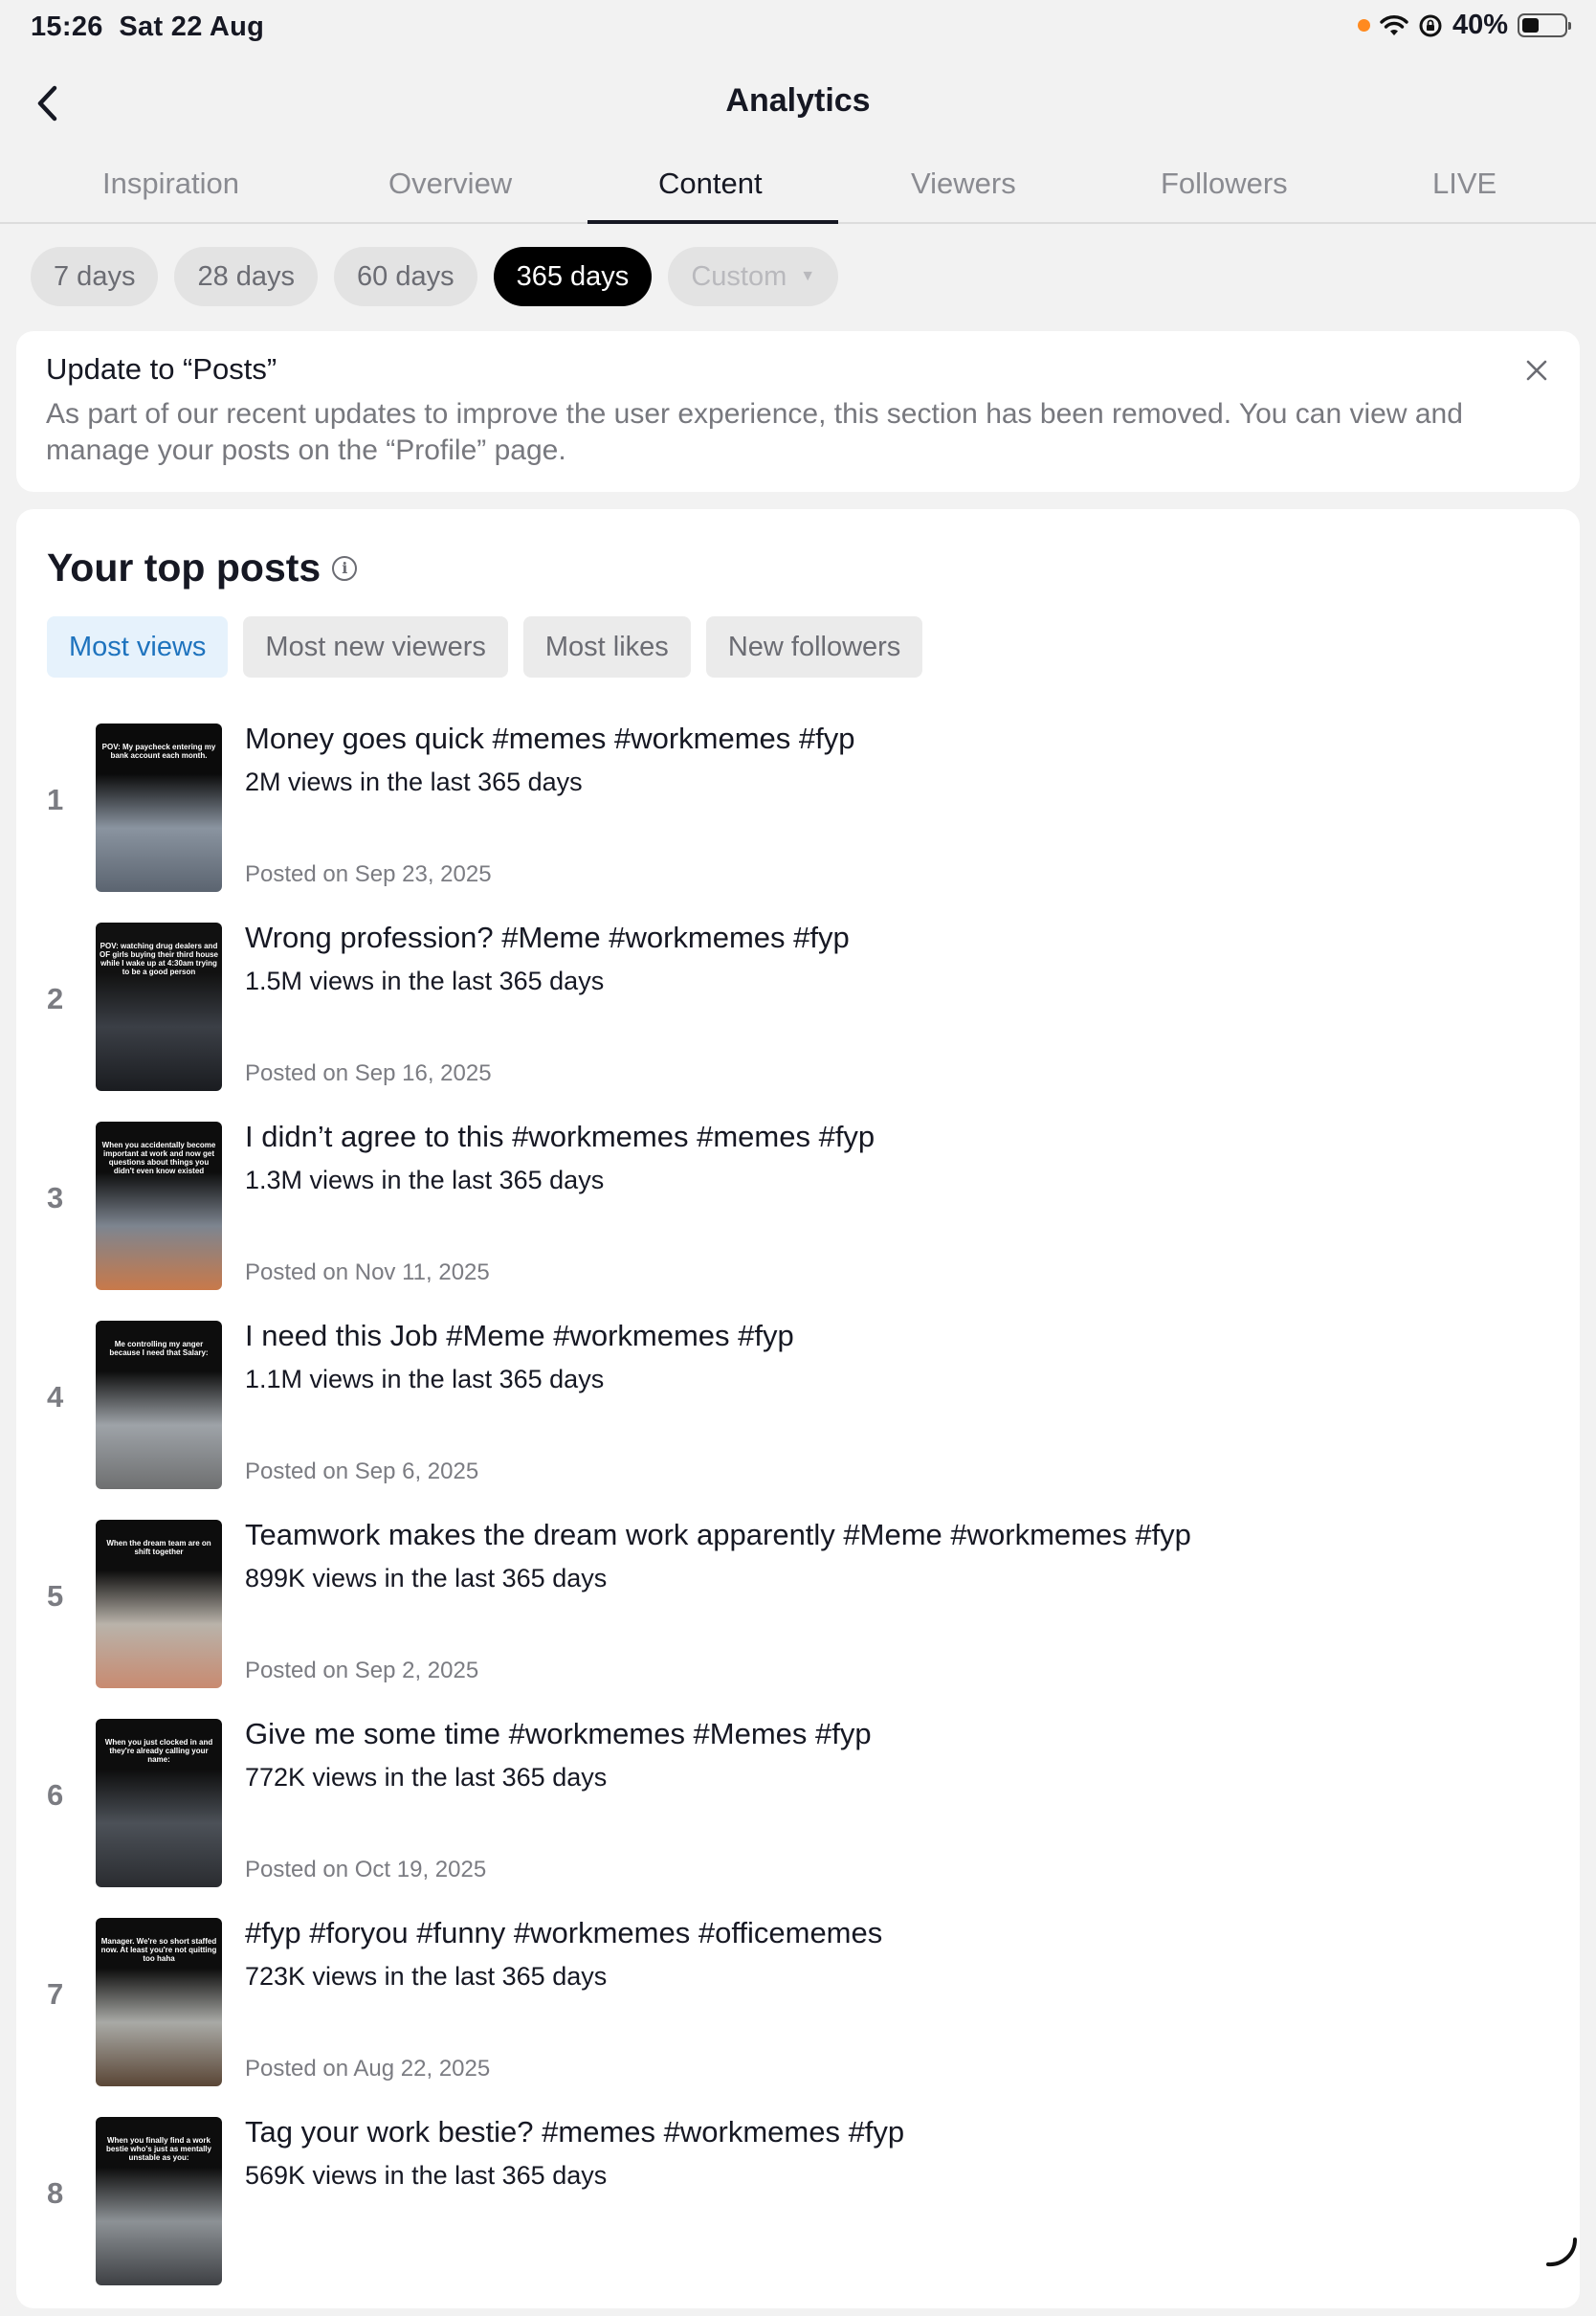 This screenshot has height=2316, width=1596. Describe the element at coordinates (964, 184) in the screenshot. I see `tab-viewers: Viewers` at that location.